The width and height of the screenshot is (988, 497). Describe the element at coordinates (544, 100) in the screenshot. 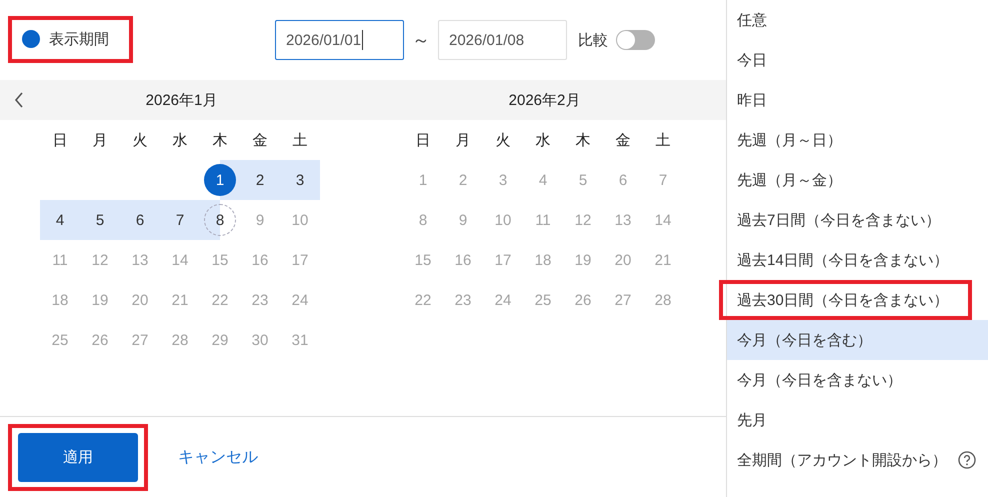

I see `month-title: 2026年2月` at that location.